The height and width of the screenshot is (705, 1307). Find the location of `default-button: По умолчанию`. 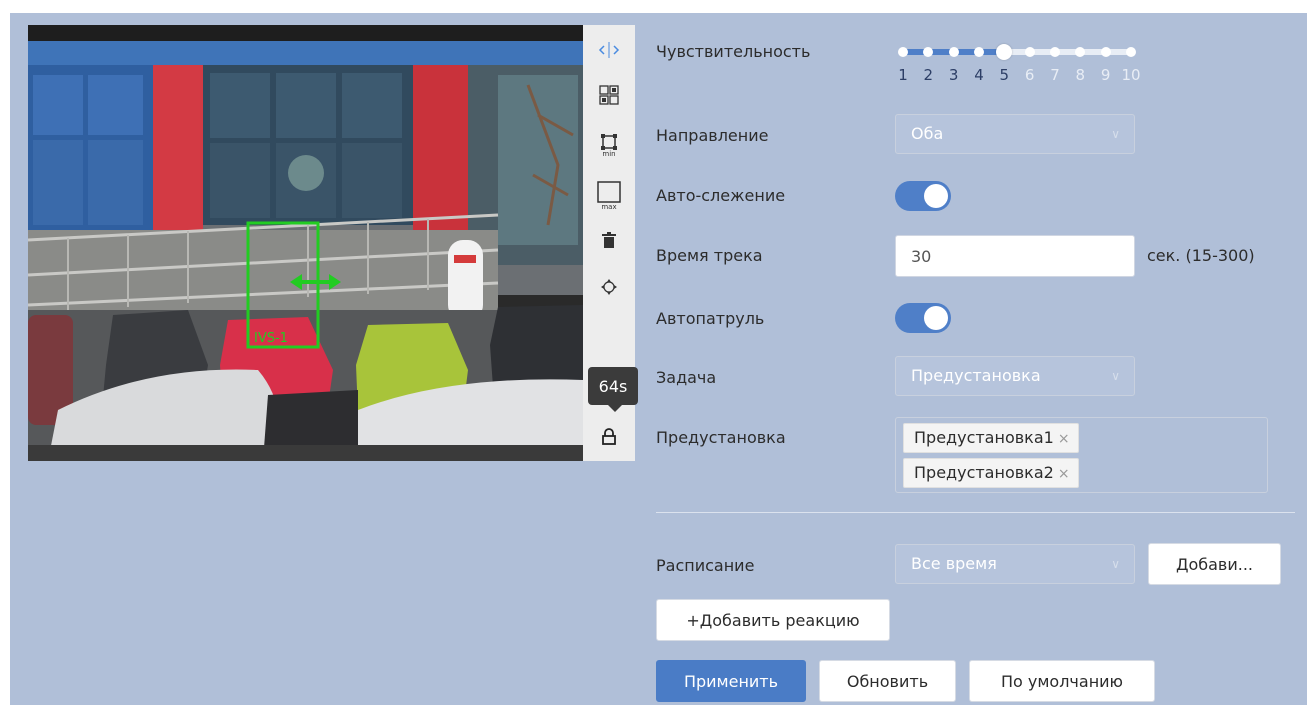

default-button: По умолчанию is located at coordinates (1062, 681).